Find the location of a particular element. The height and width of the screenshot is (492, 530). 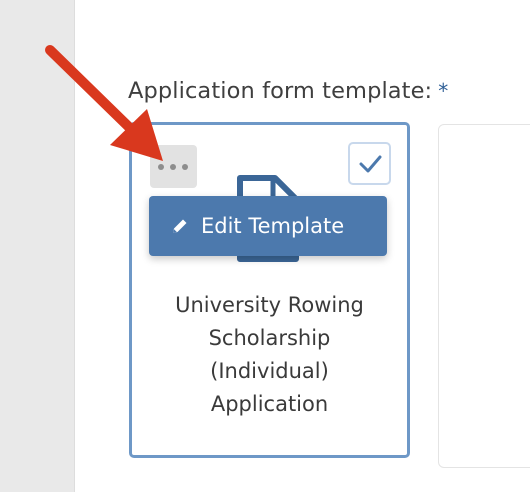

field-label-text: Application form template: is located at coordinates (280, 91).